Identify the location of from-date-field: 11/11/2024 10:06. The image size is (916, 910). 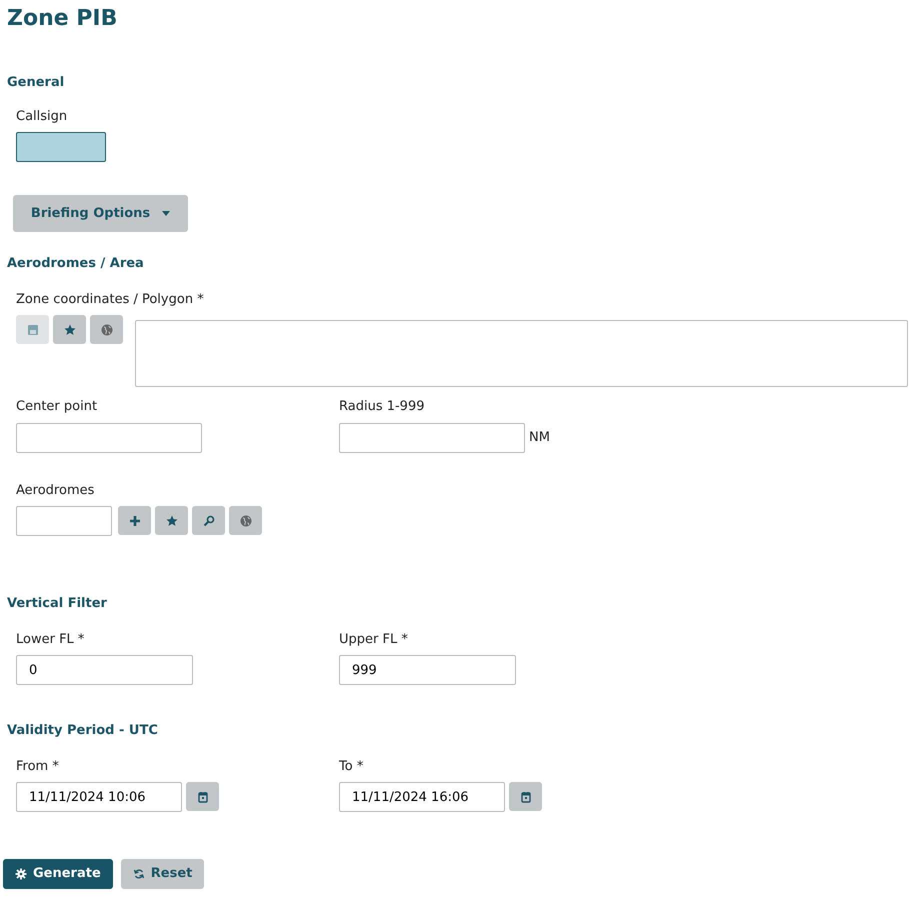
(99, 797).